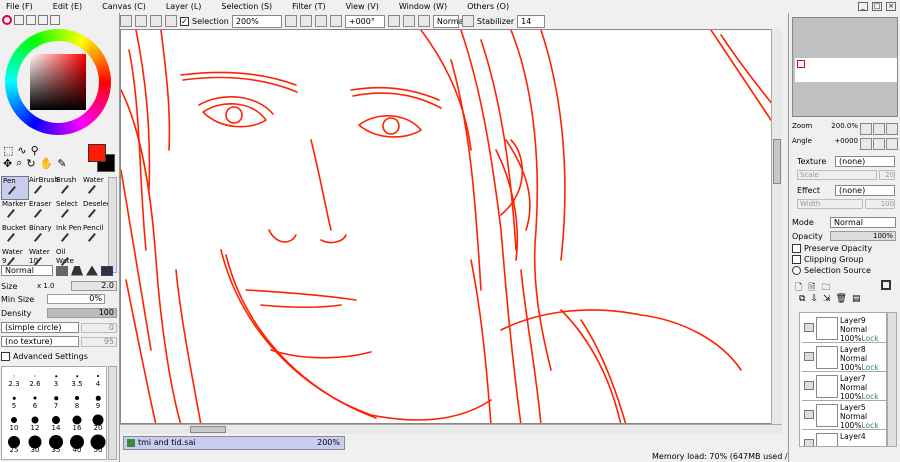 Image resolution: width=900 pixels, height=462 pixels. What do you see at coordinates (865, 190) in the screenshot?
I see `effect-prop-select: (none)` at bounding box center [865, 190].